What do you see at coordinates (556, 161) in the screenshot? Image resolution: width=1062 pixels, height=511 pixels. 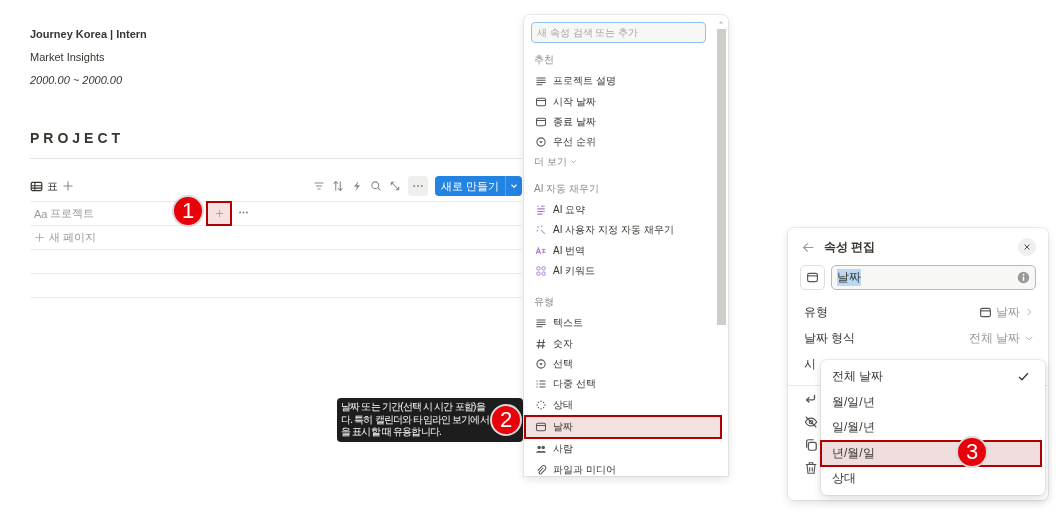 I see `show-more-link: 더 보기` at bounding box center [556, 161].